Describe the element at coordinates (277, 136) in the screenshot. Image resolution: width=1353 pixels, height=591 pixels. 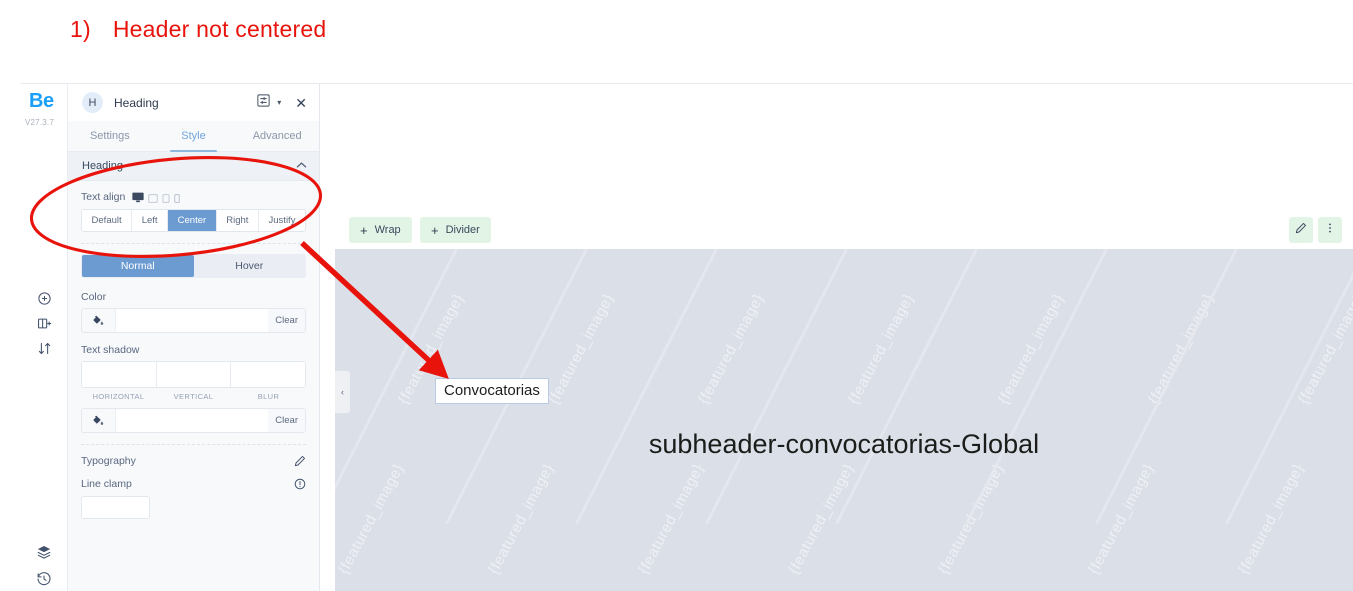
I see `tab-advanced: Advanced` at that location.